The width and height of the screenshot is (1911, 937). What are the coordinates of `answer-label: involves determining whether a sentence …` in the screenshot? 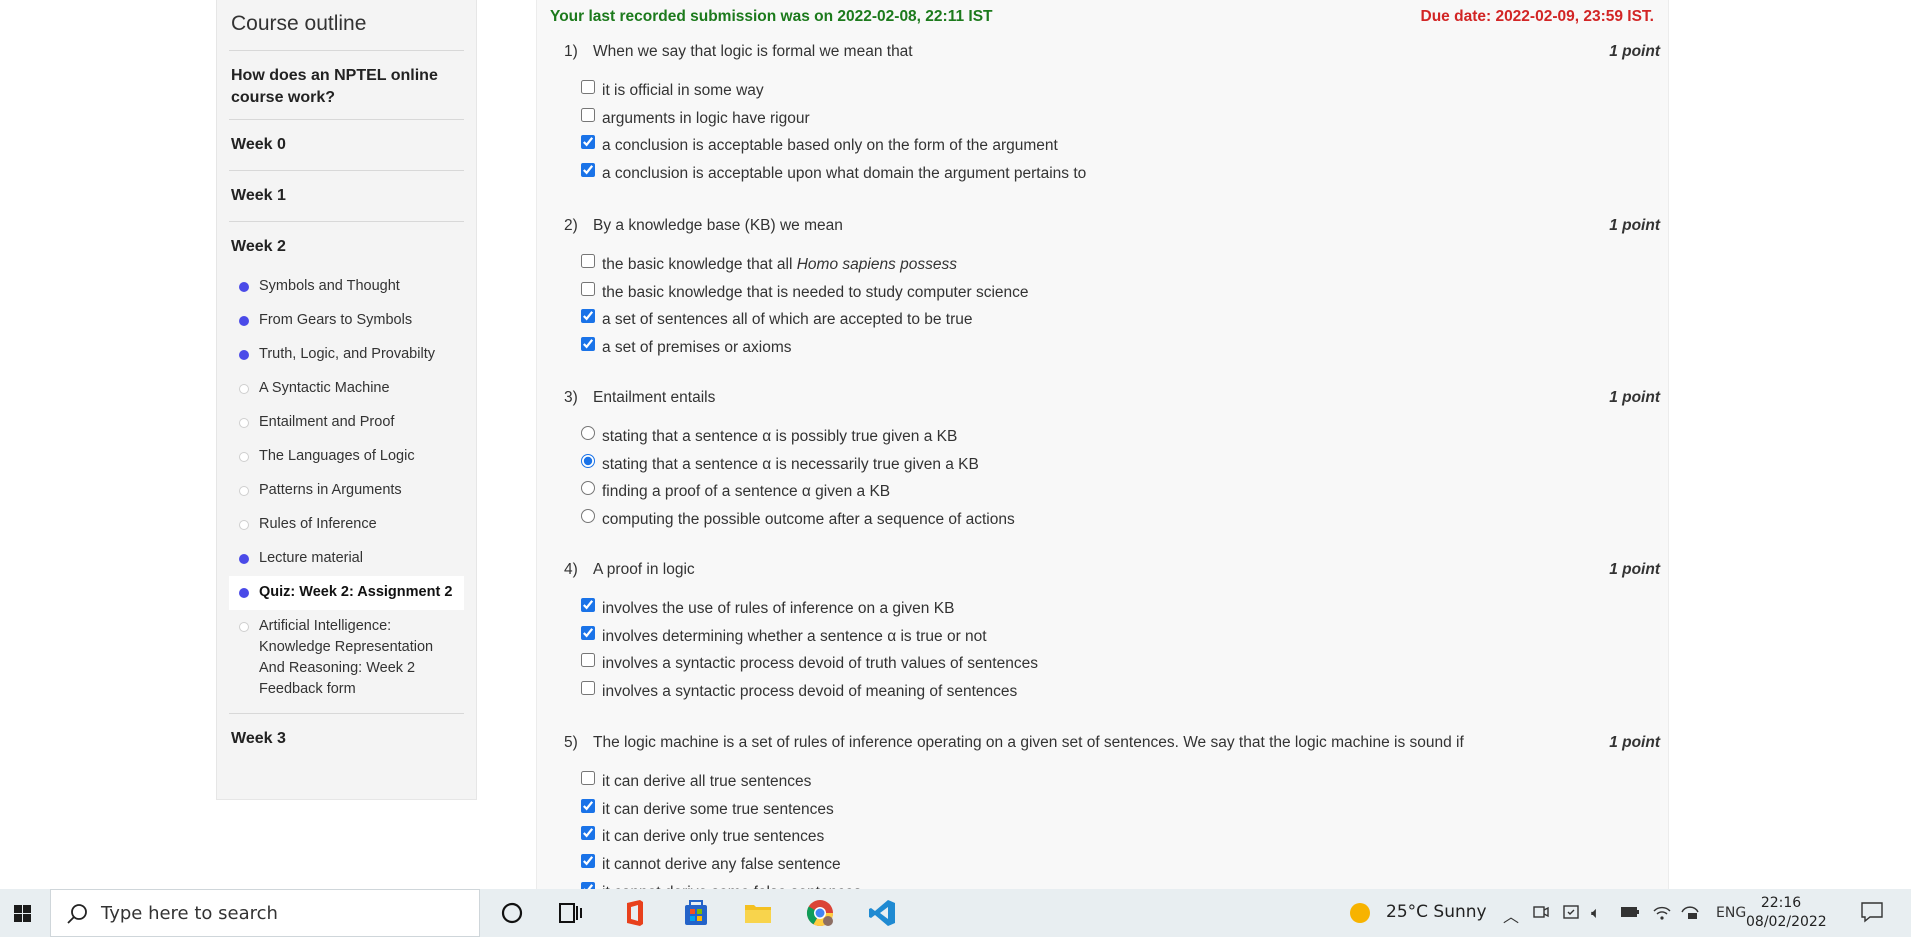 It's located at (794, 637).